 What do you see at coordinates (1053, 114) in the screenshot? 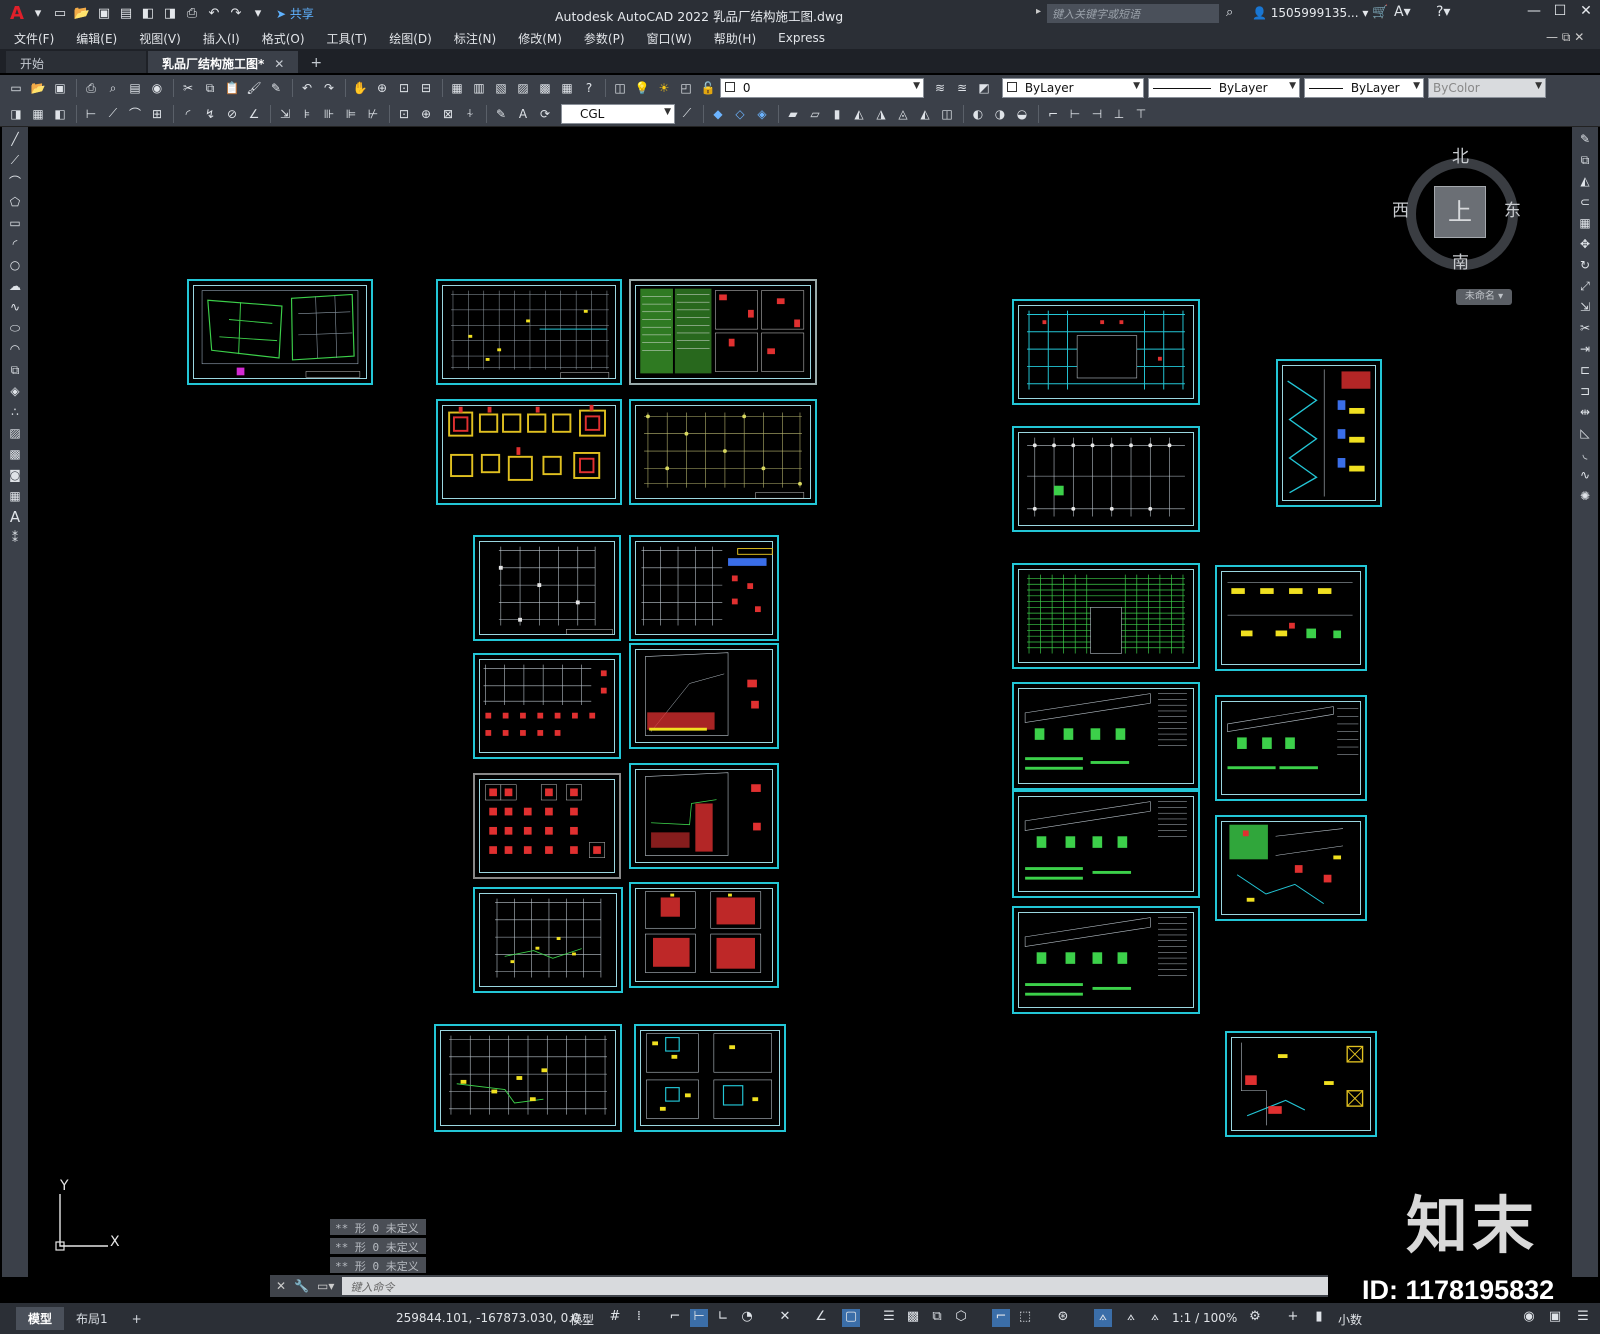
I see `ucs-icon: ⌐` at bounding box center [1053, 114].